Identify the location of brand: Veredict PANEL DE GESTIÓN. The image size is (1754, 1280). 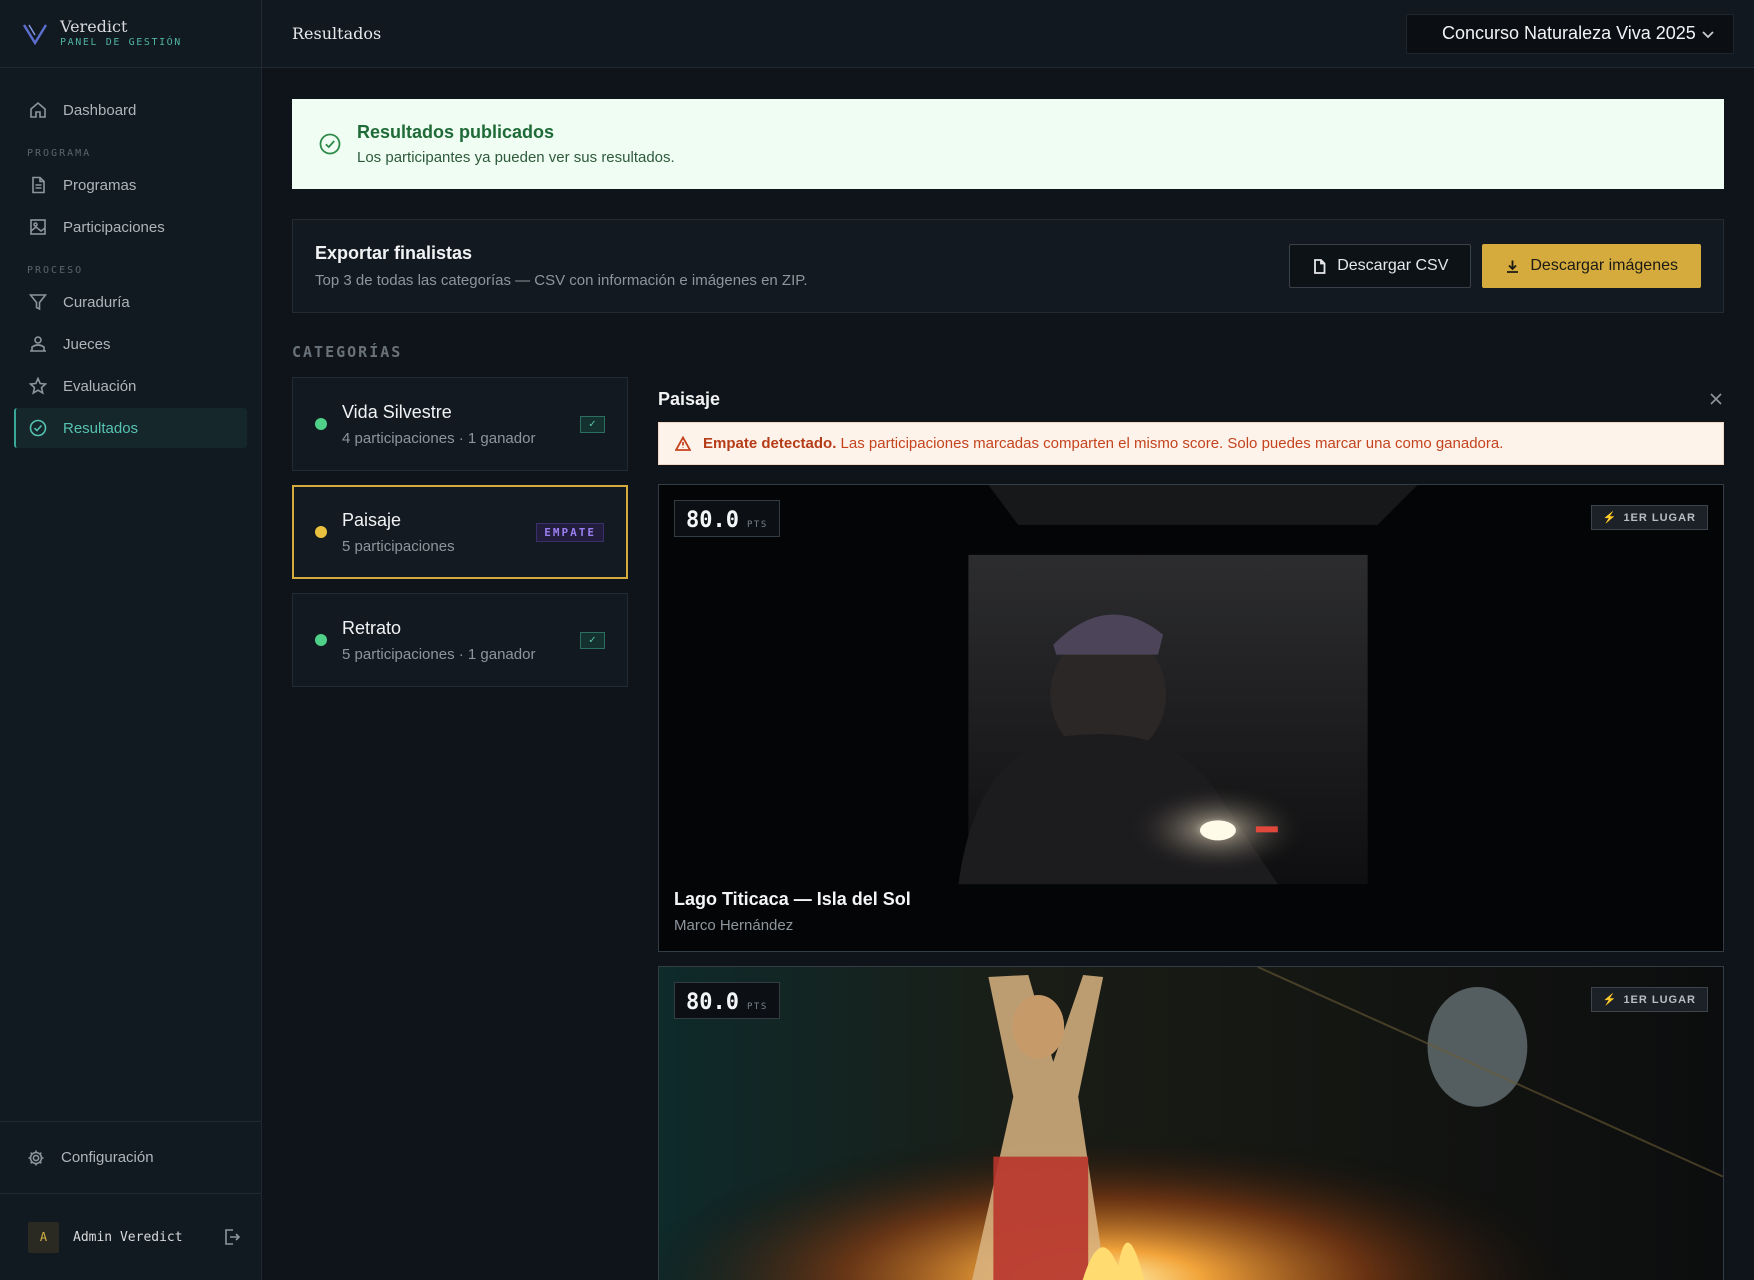
(130, 34).